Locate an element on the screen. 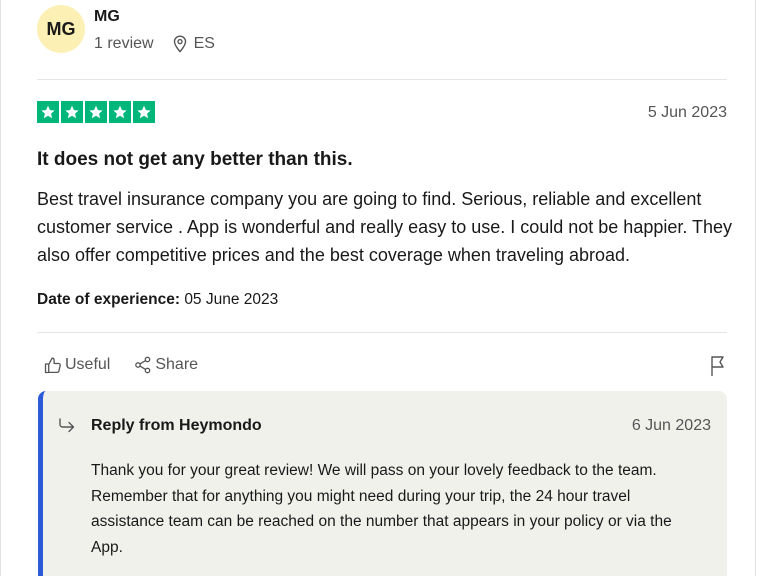 The width and height of the screenshot is (768, 576). review-actions: Useful Share is located at coordinates (133, 365).